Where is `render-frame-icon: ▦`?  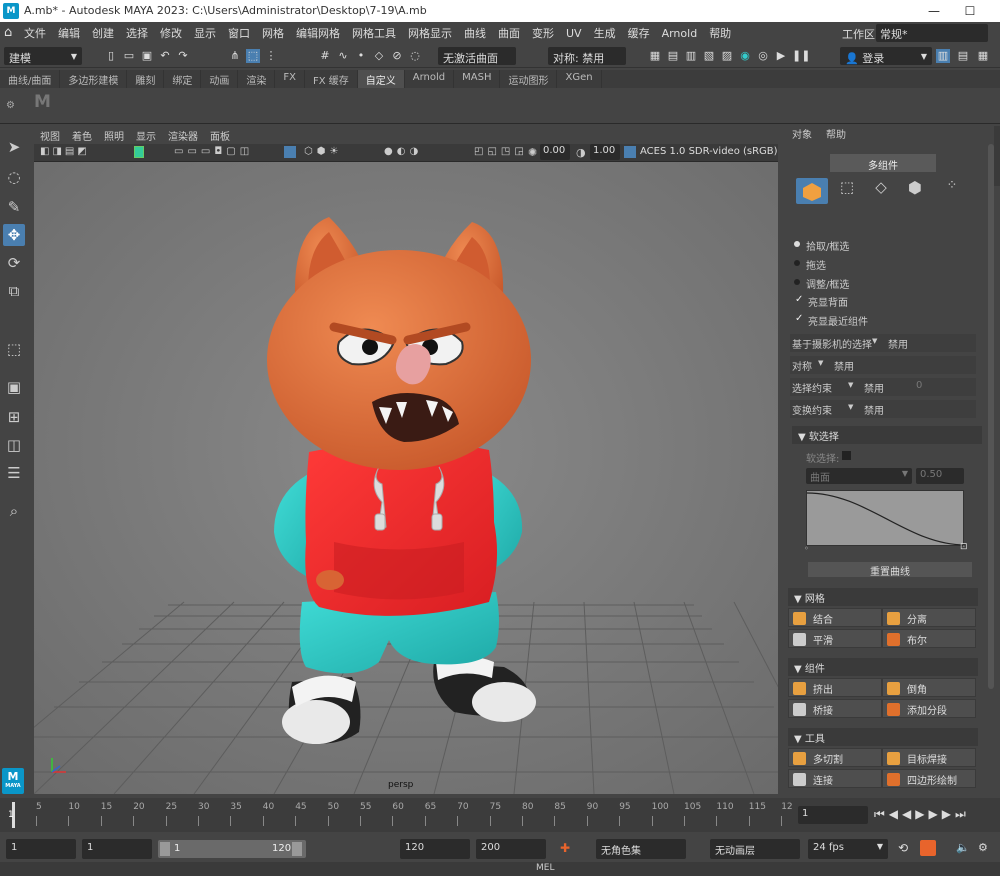 render-frame-icon: ▦ is located at coordinates (655, 56).